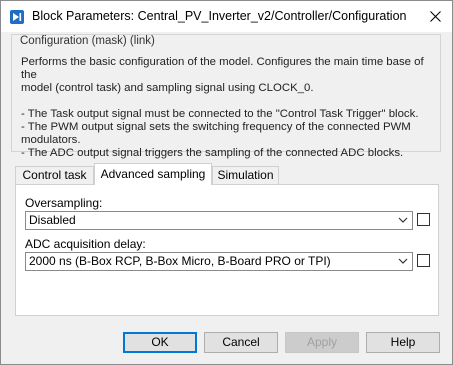  What do you see at coordinates (17, 17) in the screenshot?
I see `simulink-block-icon` at bounding box center [17, 17].